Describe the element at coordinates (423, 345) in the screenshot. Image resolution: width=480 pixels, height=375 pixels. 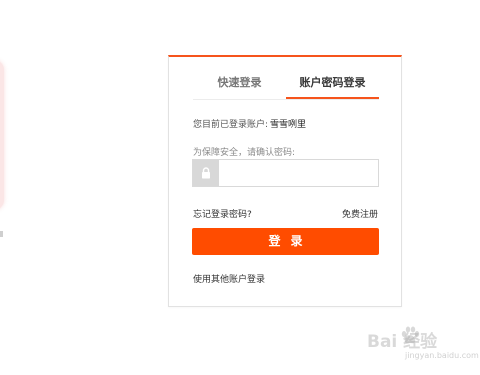
I see `baidu-jingyan-watermark: Bai 经验 jingyan.baidu.com` at that location.